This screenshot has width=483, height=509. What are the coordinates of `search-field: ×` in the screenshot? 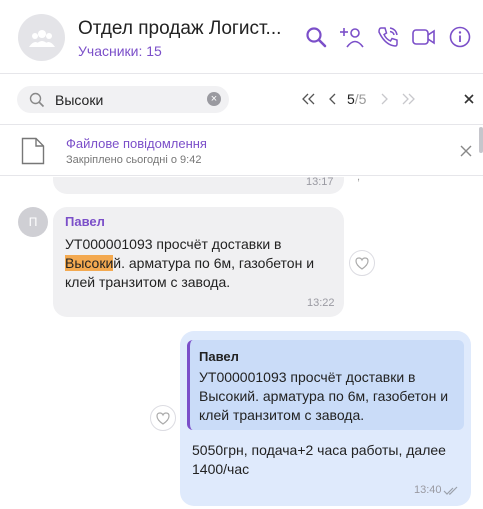 It's located at (123, 99).